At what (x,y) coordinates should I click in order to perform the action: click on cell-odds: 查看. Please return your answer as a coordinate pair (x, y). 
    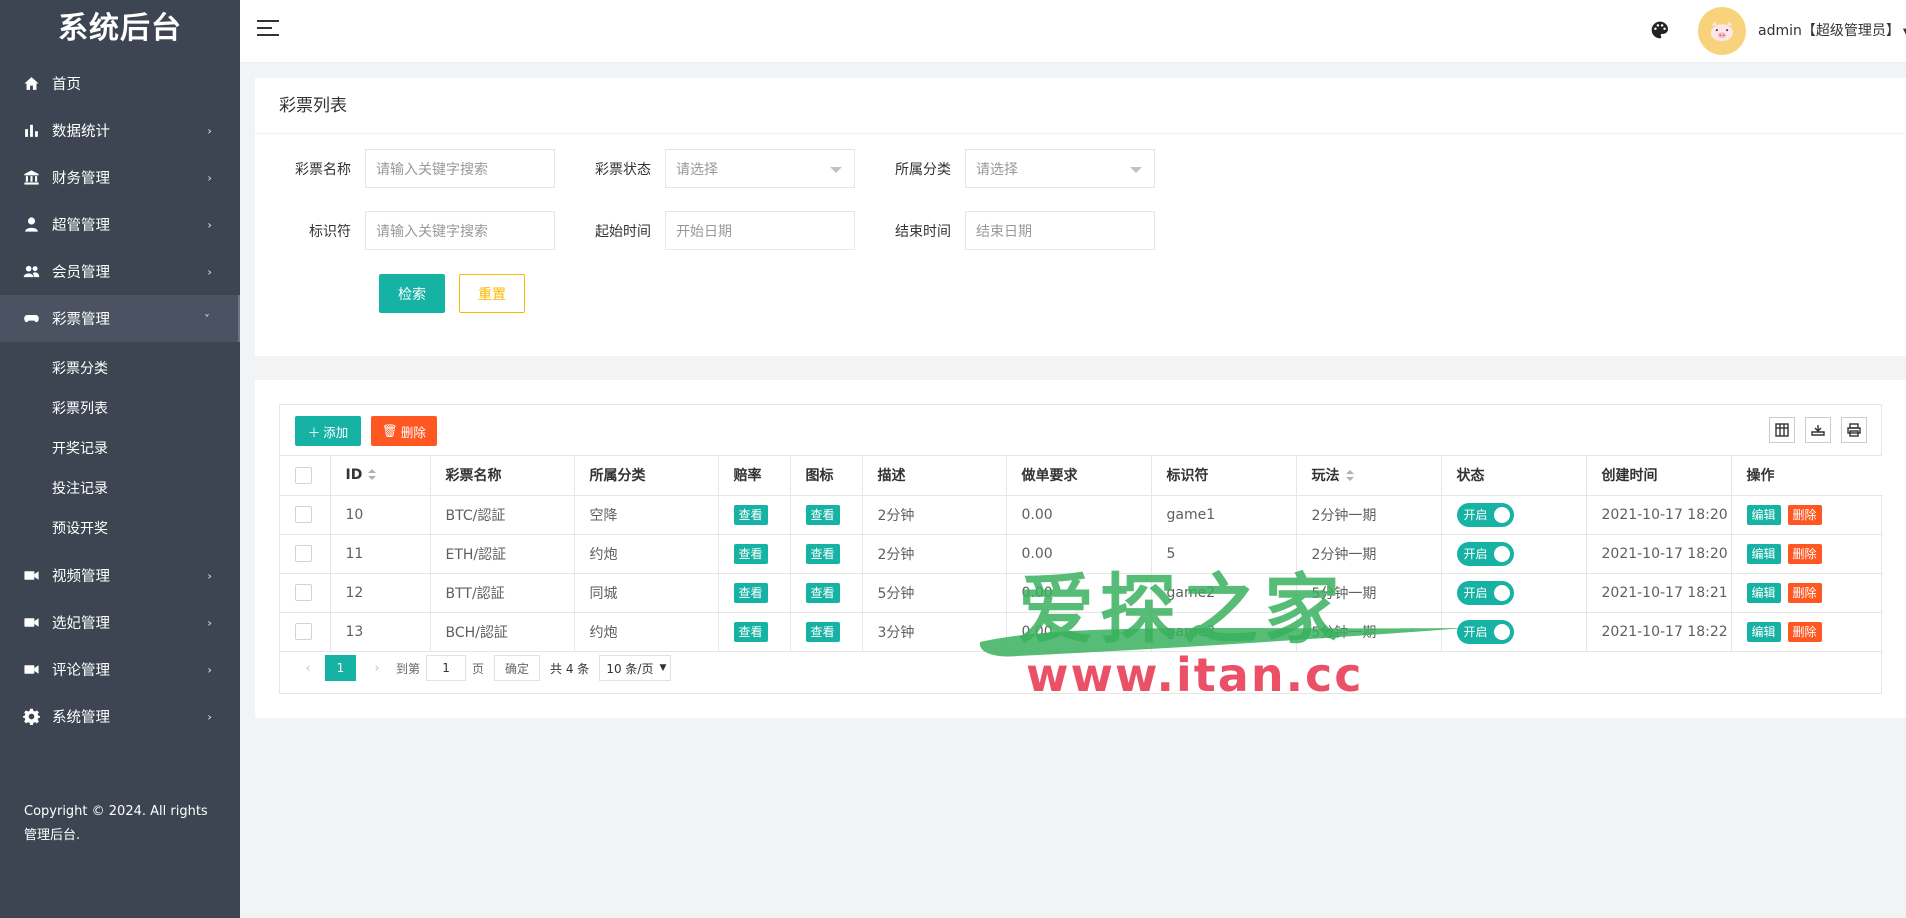
    Looking at the image, I should click on (754, 515).